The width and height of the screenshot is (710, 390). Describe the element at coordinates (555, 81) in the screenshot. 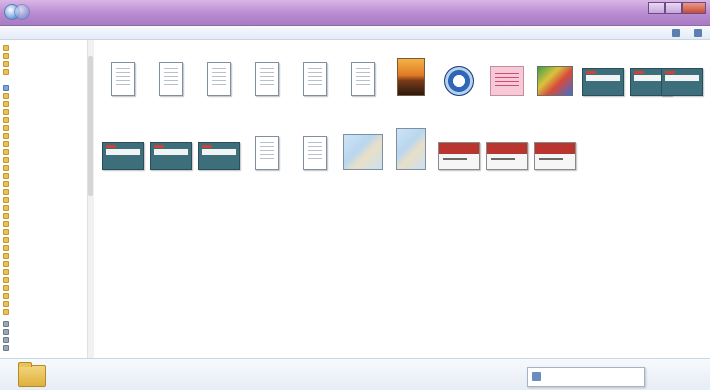

I see `image-thumbnail` at that location.